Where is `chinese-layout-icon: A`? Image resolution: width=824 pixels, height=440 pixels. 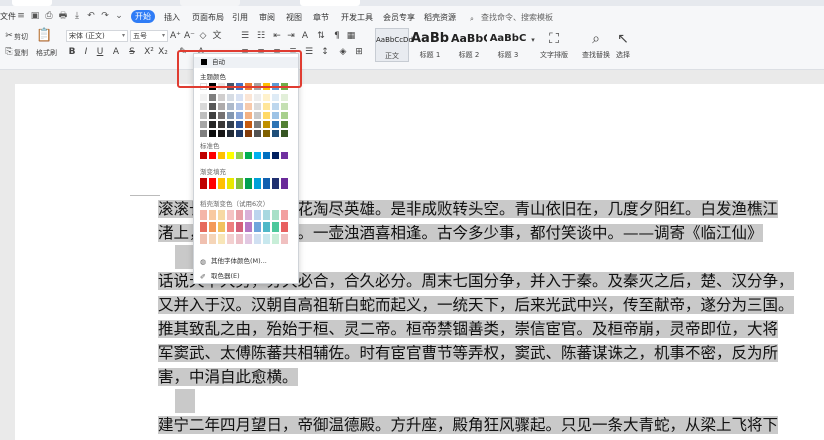
chinese-layout-icon: A is located at coordinates (305, 36).